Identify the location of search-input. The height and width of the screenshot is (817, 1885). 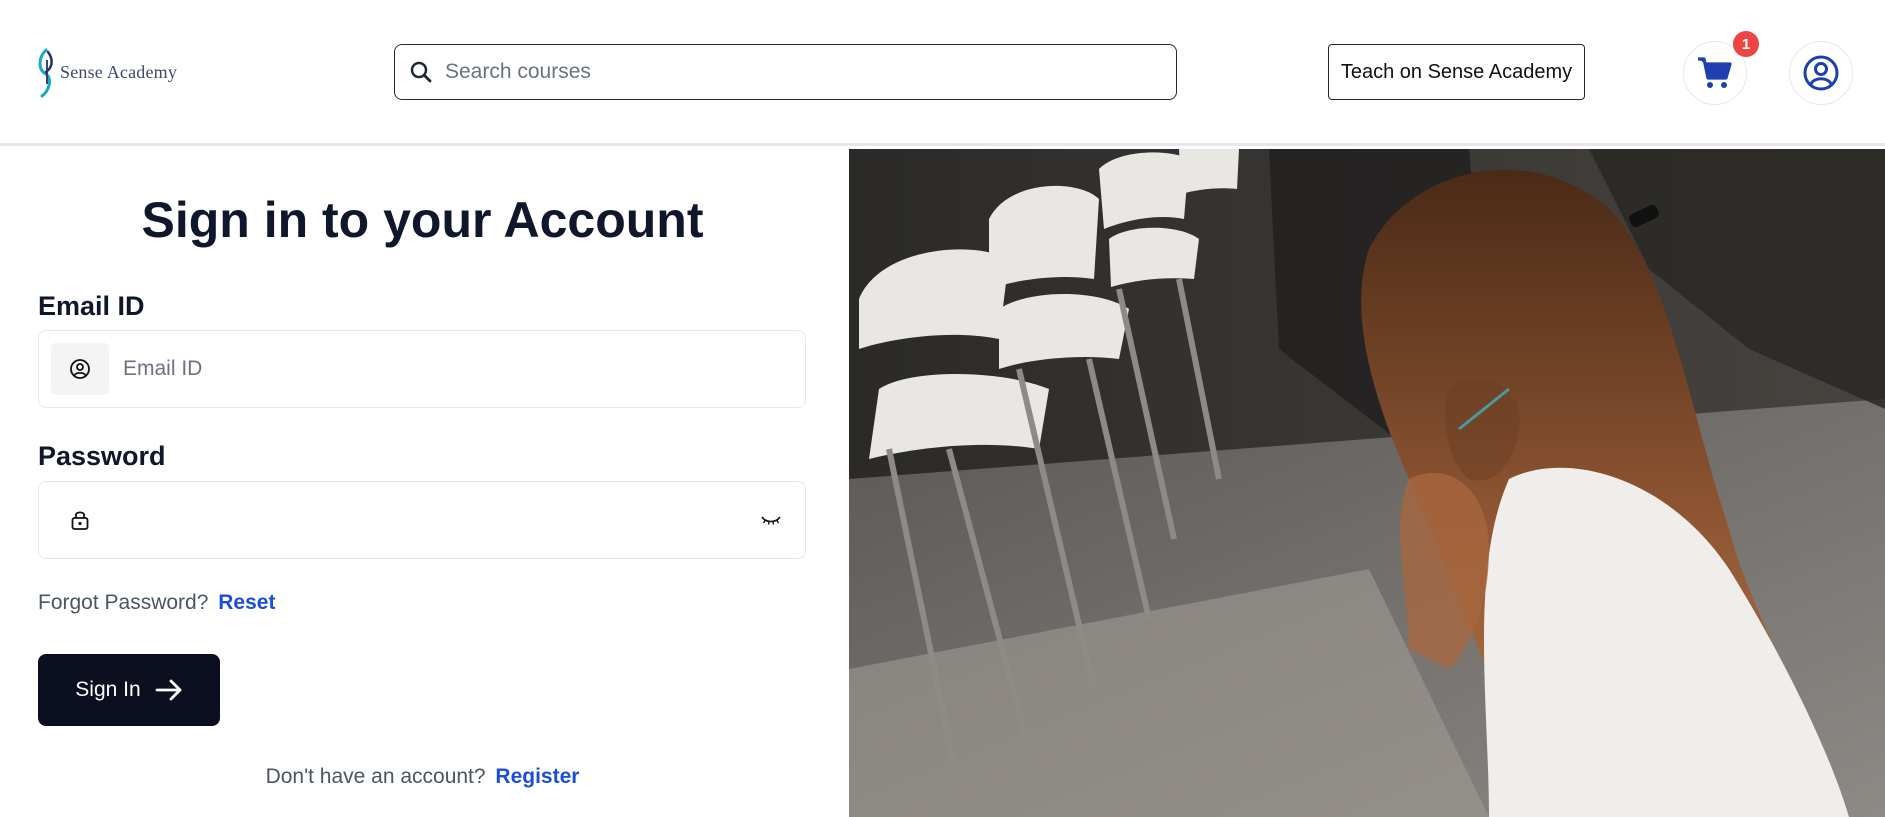
(810, 72).